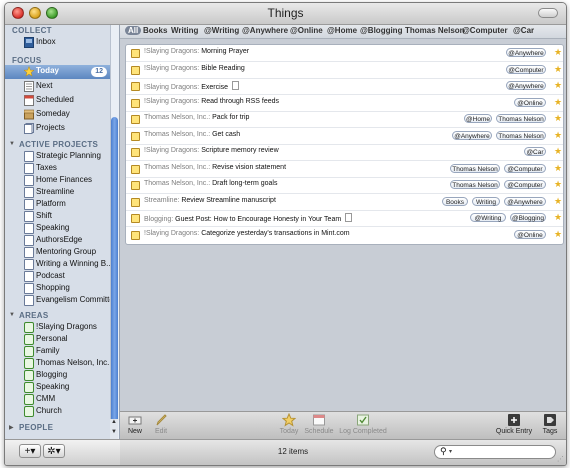 The width and height of the screenshot is (570, 468). Describe the element at coordinates (488, 217) in the screenshot. I see `task-tag: @Writing` at that location.